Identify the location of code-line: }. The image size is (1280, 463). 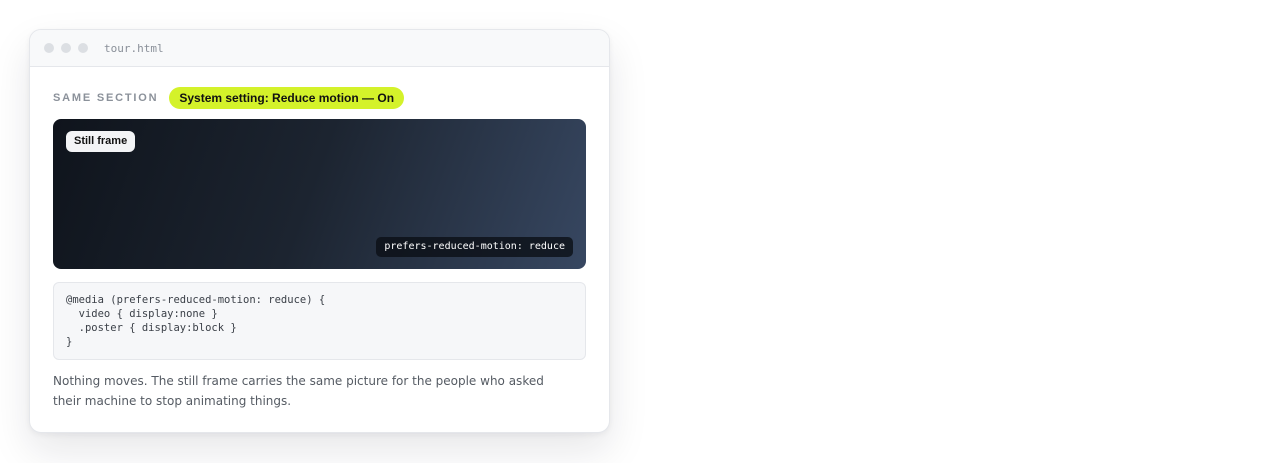
(69, 342).